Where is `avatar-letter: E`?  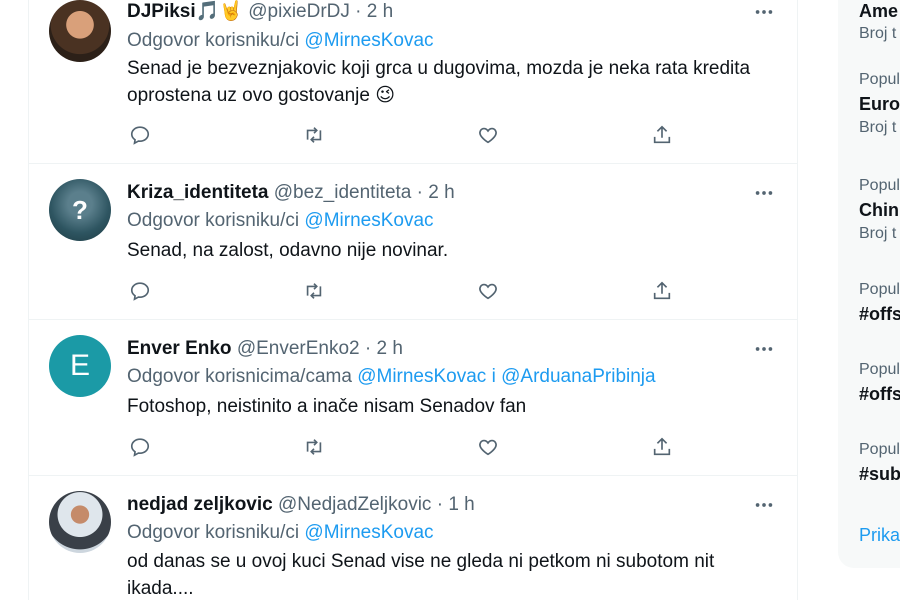
avatar-letter: E is located at coordinates (79, 365).